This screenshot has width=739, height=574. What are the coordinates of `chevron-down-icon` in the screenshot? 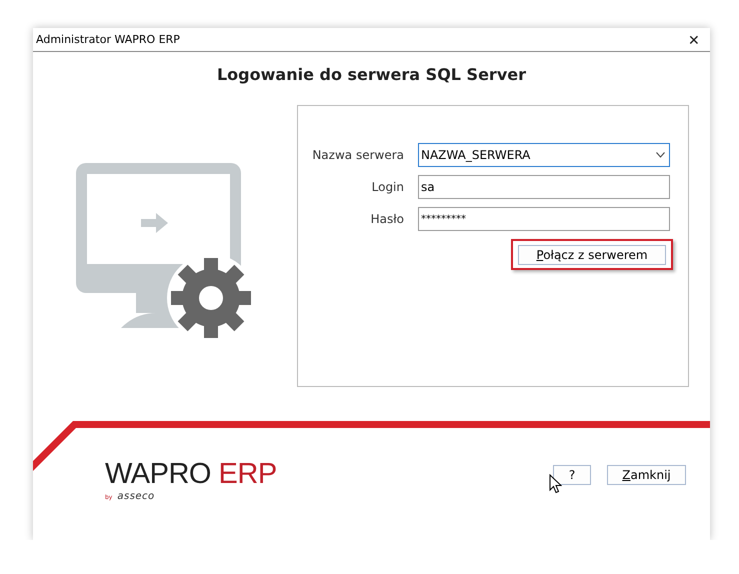 It's located at (660, 155).